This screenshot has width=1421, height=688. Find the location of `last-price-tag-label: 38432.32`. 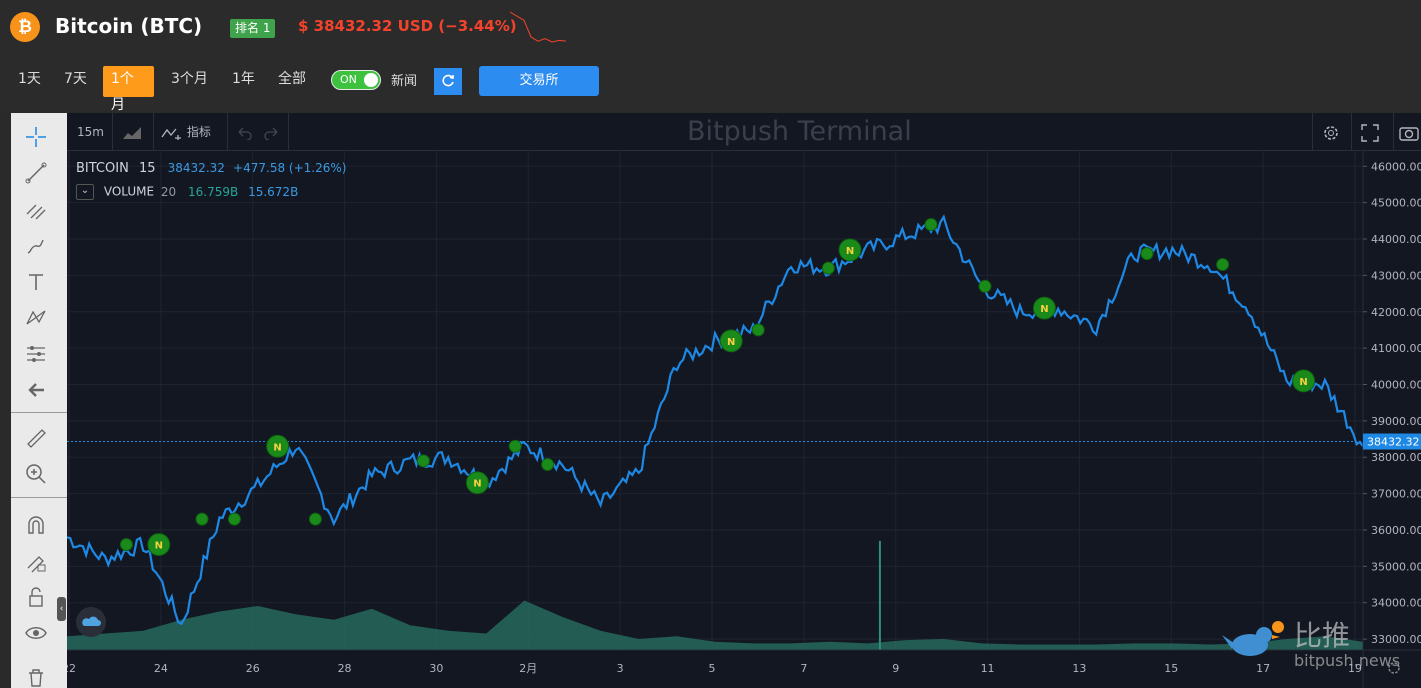

last-price-tag-label: 38432.32 is located at coordinates (1393, 442).